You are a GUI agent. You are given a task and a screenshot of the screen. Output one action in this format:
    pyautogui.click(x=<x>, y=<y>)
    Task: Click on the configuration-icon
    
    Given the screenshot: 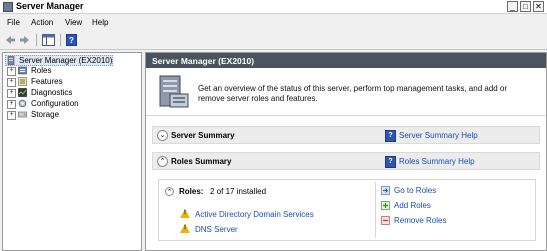 What is the action you would take?
    pyautogui.click(x=22, y=103)
    